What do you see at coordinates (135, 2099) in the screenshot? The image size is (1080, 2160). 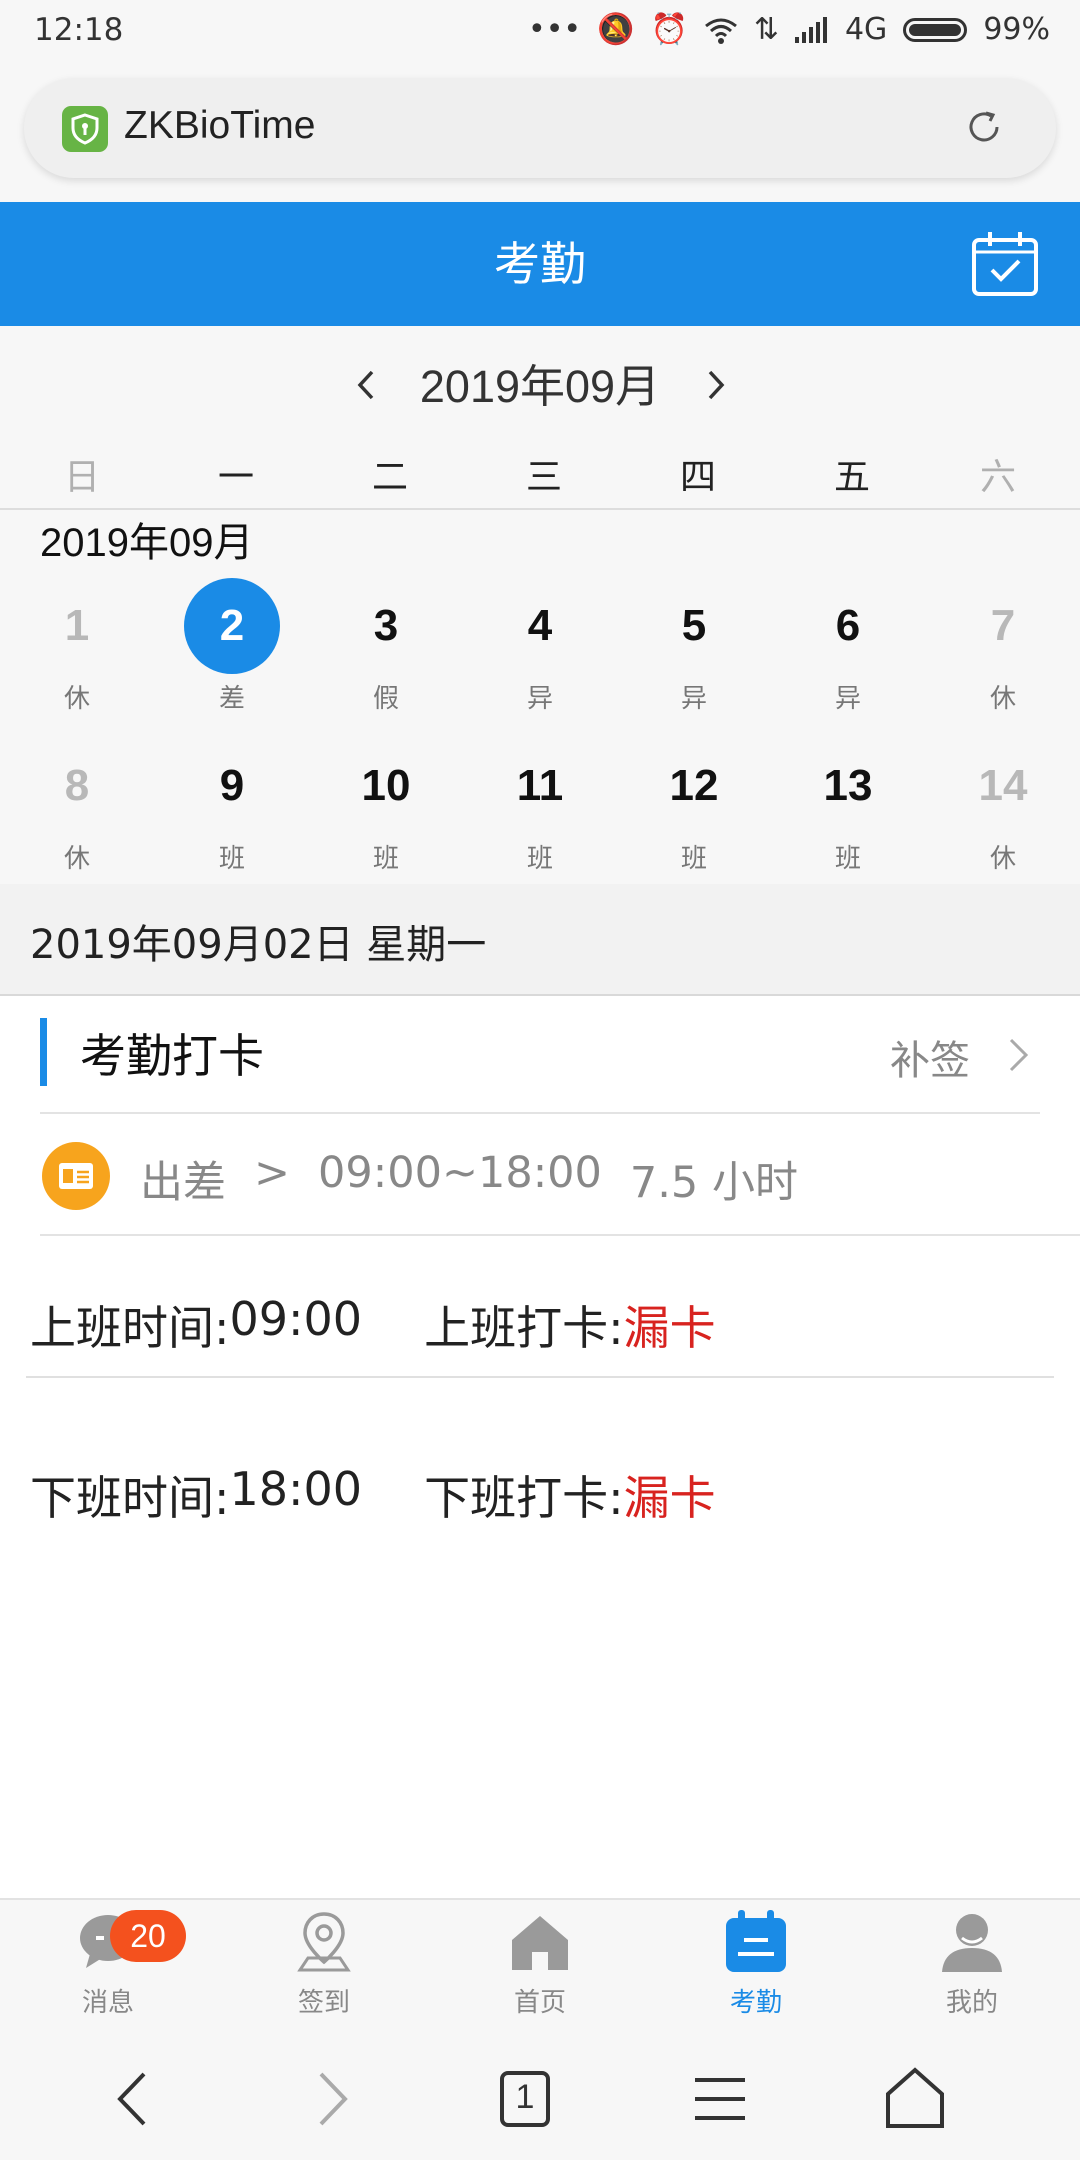 I see `back-icon` at bounding box center [135, 2099].